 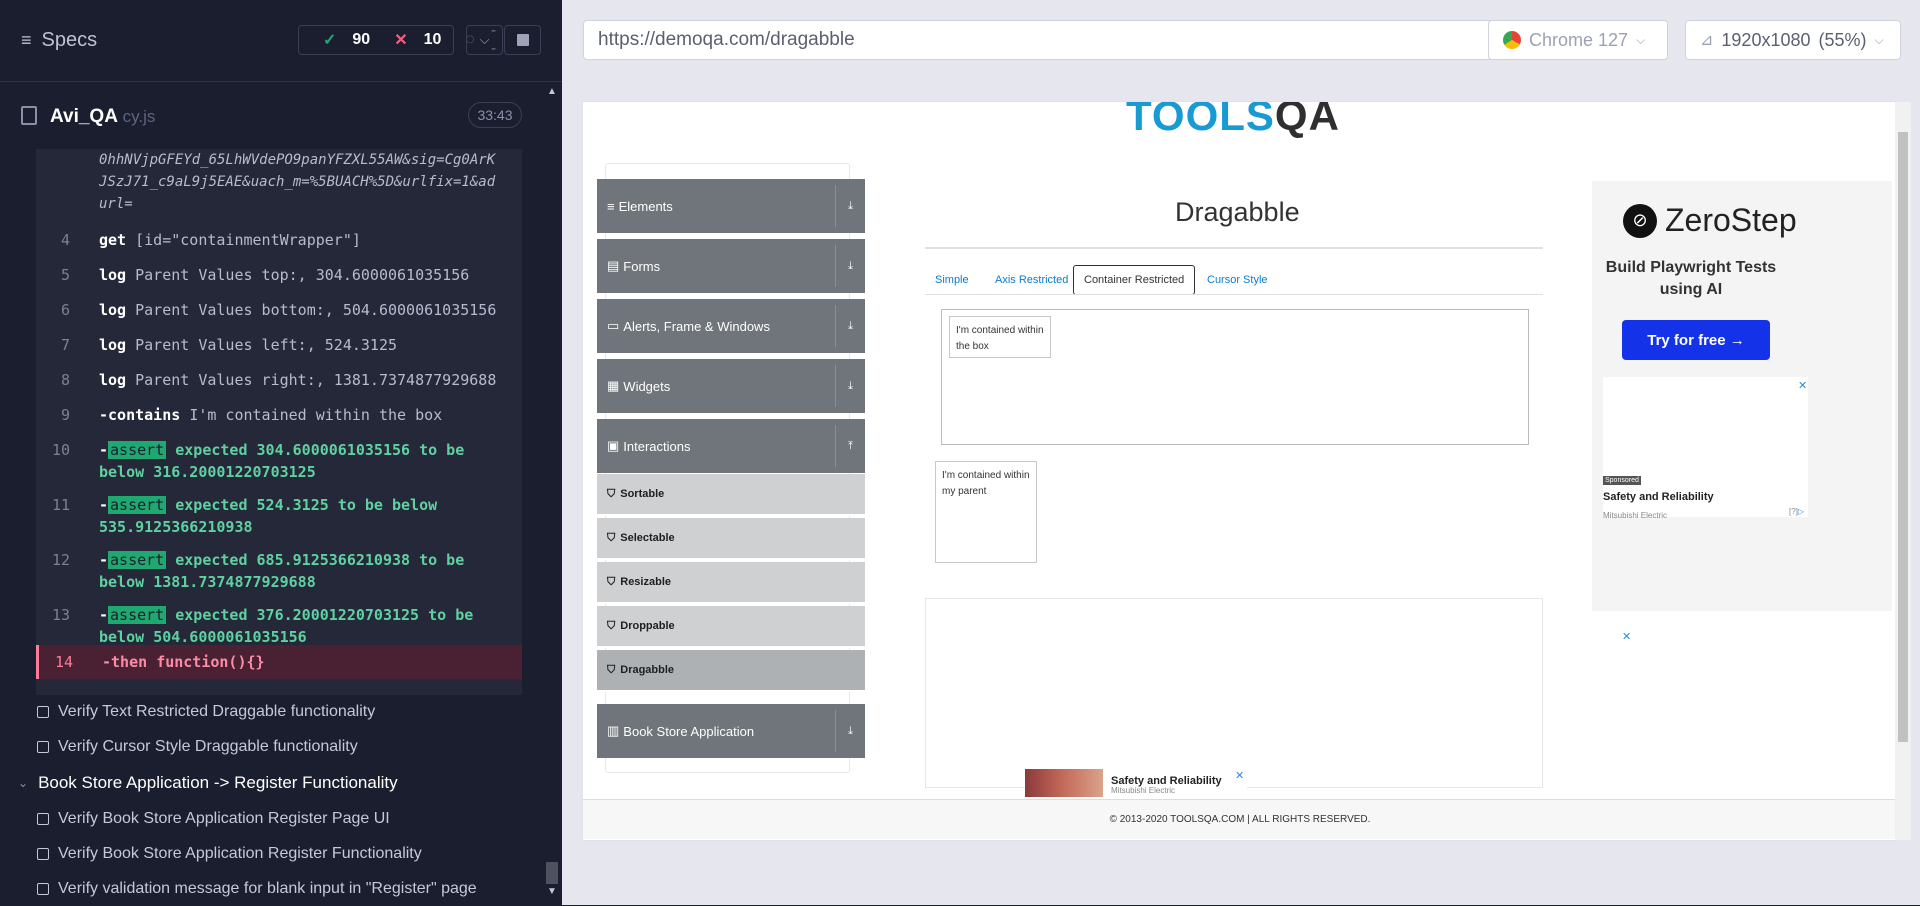 What do you see at coordinates (347, 40) in the screenshot?
I see `passed-count: ✓ 90` at bounding box center [347, 40].